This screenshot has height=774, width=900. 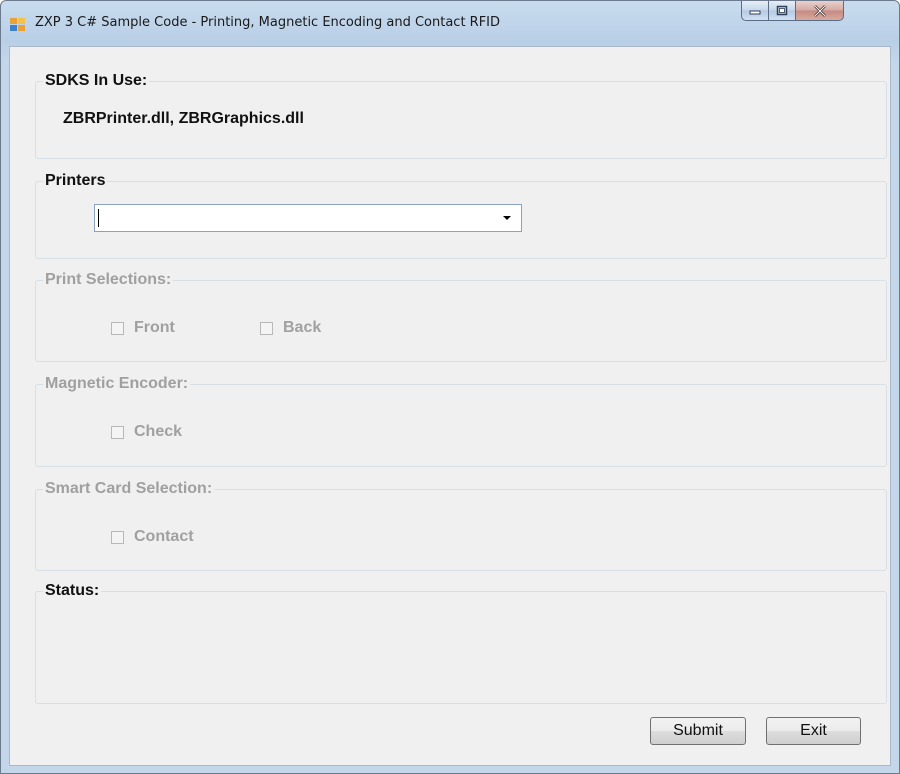 I want to click on check-checkbox-label: Check, so click(x=158, y=431).